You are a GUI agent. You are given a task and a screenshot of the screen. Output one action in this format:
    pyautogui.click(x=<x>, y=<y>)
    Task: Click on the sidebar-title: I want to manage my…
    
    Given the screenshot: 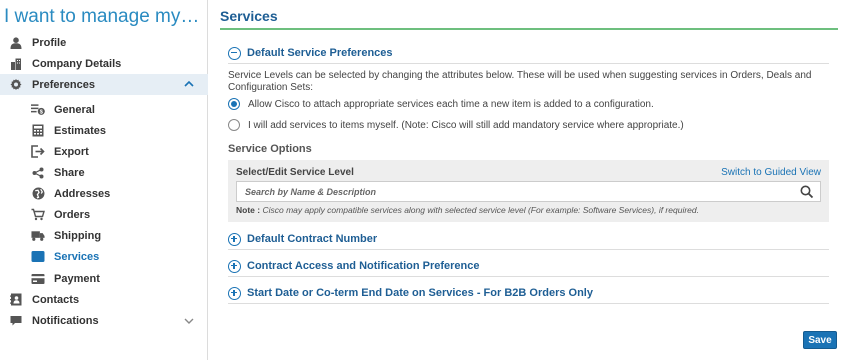 What is the action you would take?
    pyautogui.click(x=102, y=16)
    